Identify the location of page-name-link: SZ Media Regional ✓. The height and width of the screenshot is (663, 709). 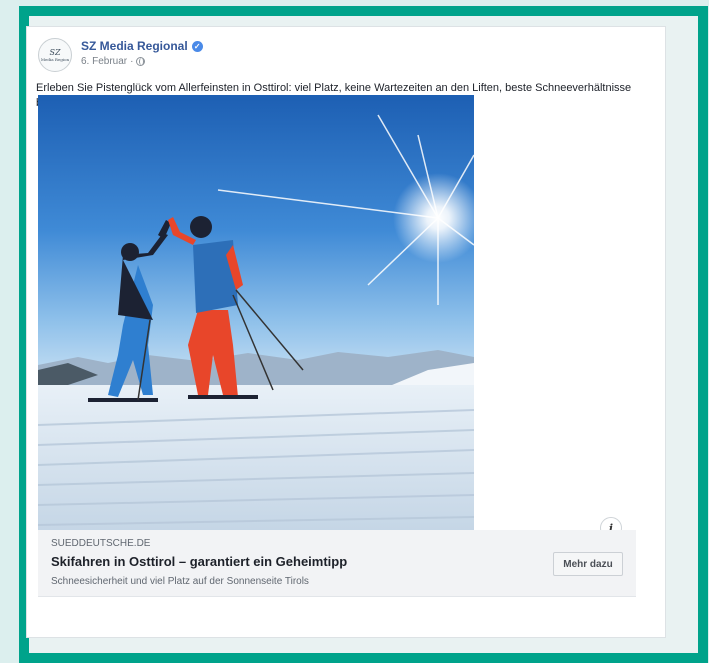
(142, 46).